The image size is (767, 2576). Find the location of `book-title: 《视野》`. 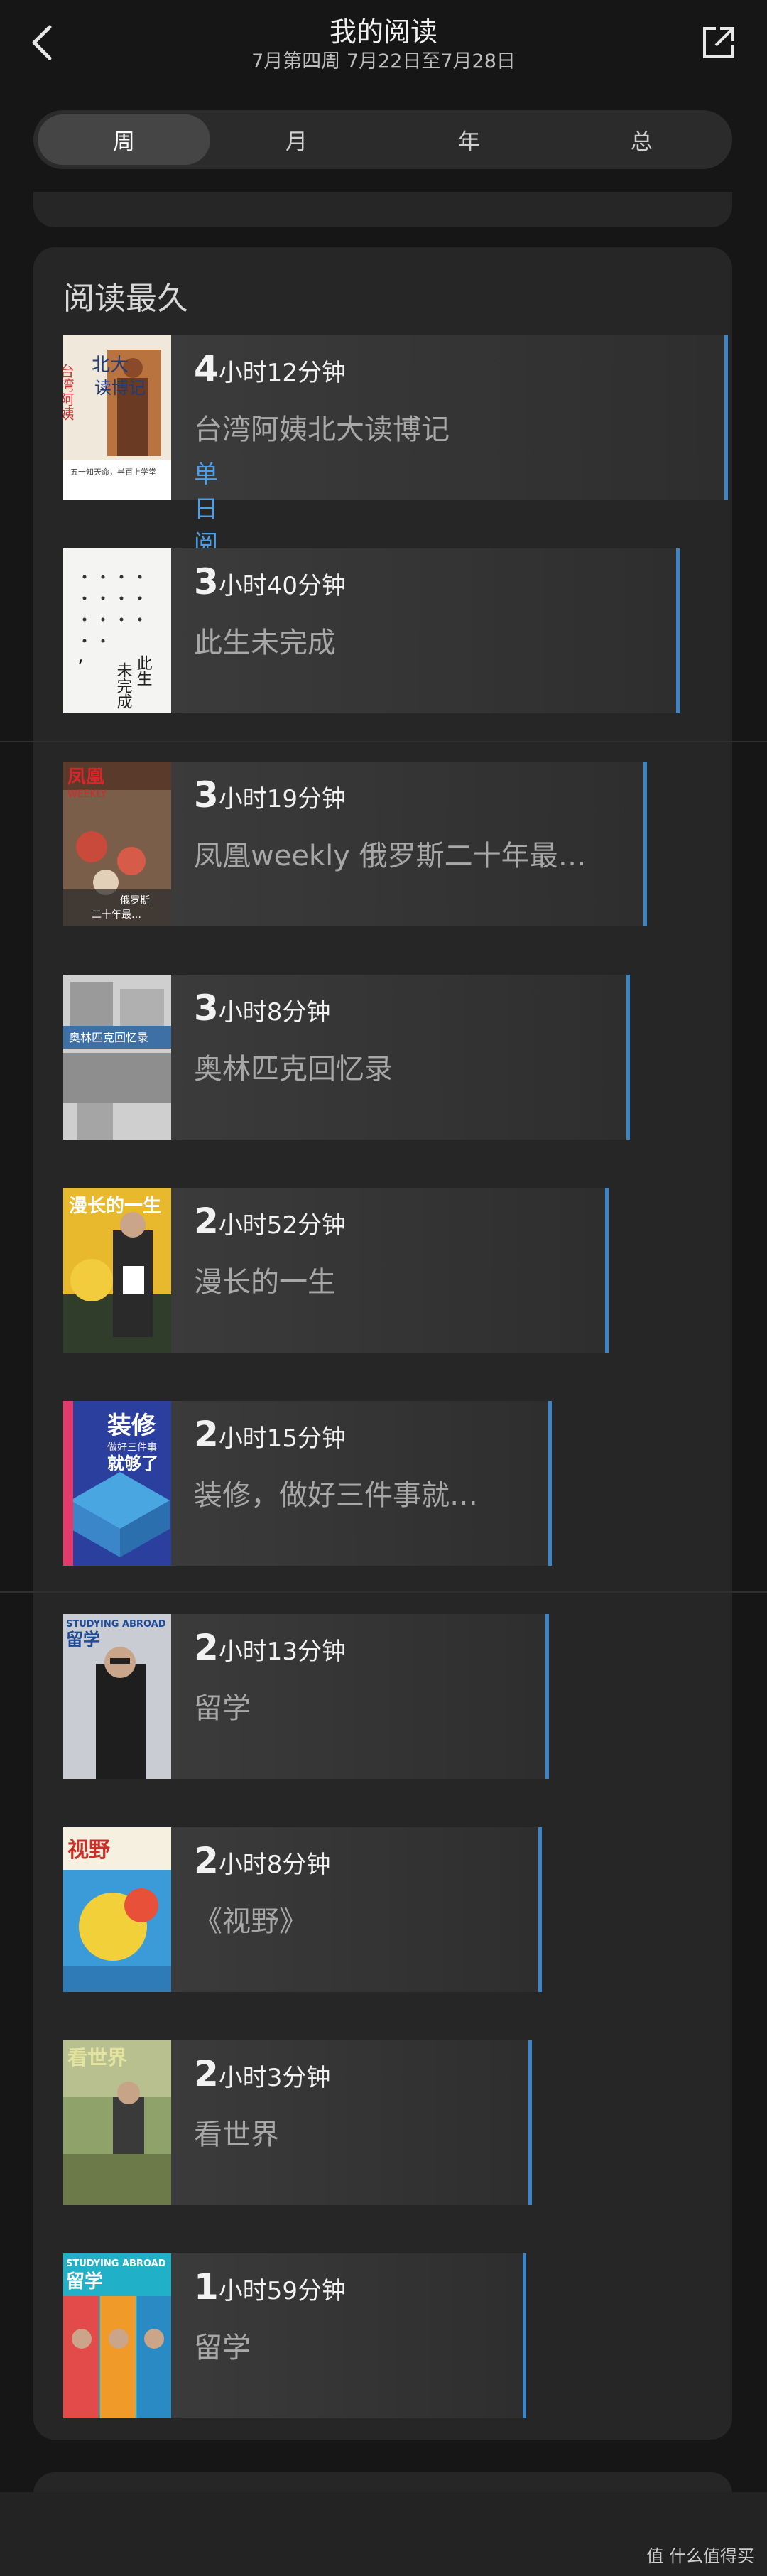

book-title: 《视野》 is located at coordinates (251, 1921).